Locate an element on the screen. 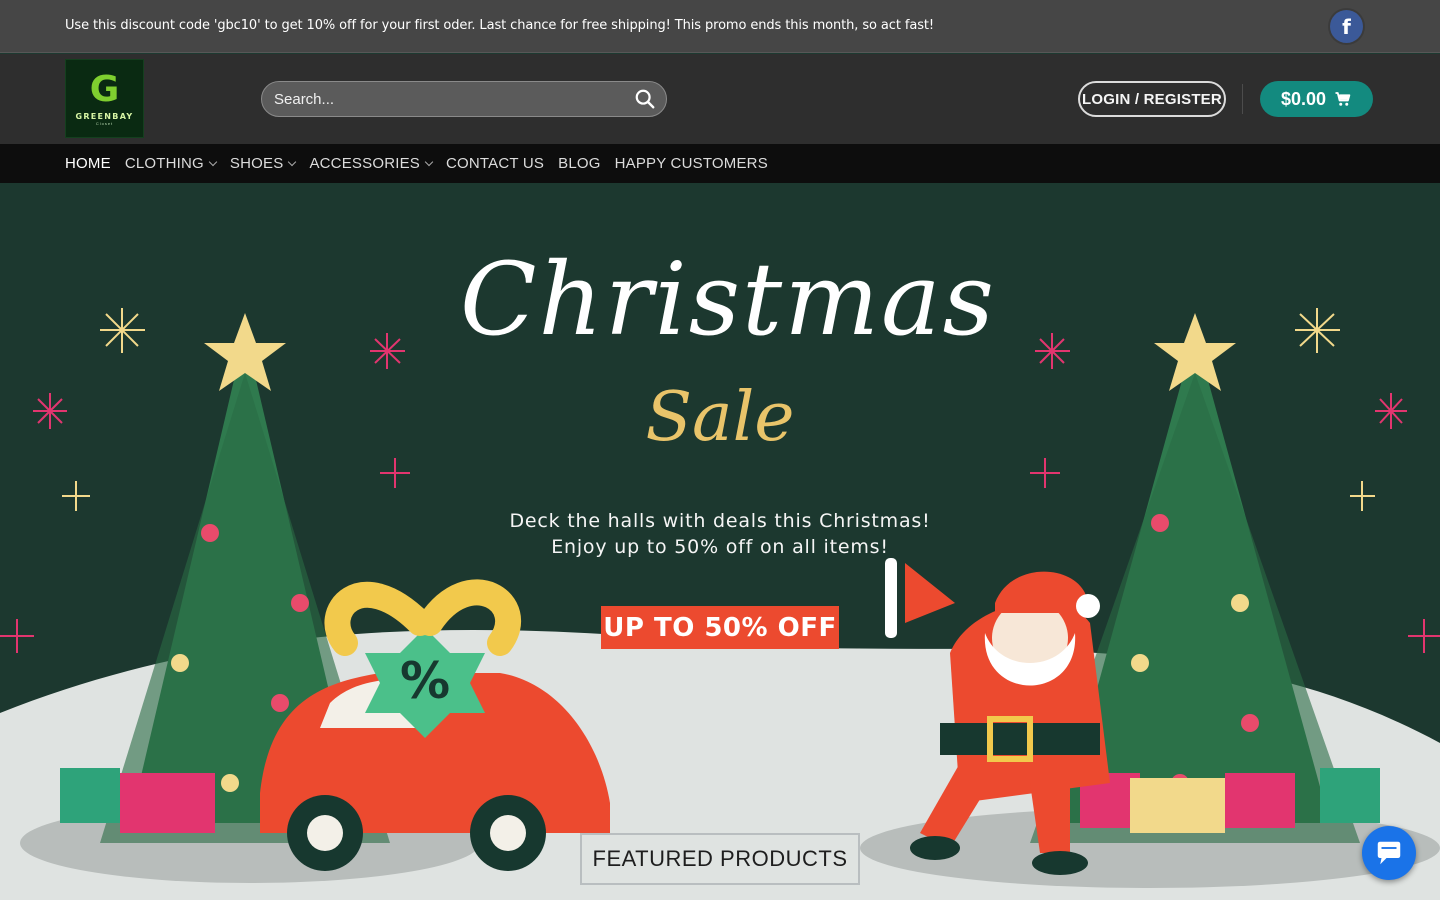 This screenshot has width=1440, height=900. nav-item-accessories: ACCESSORIES is located at coordinates (371, 163).